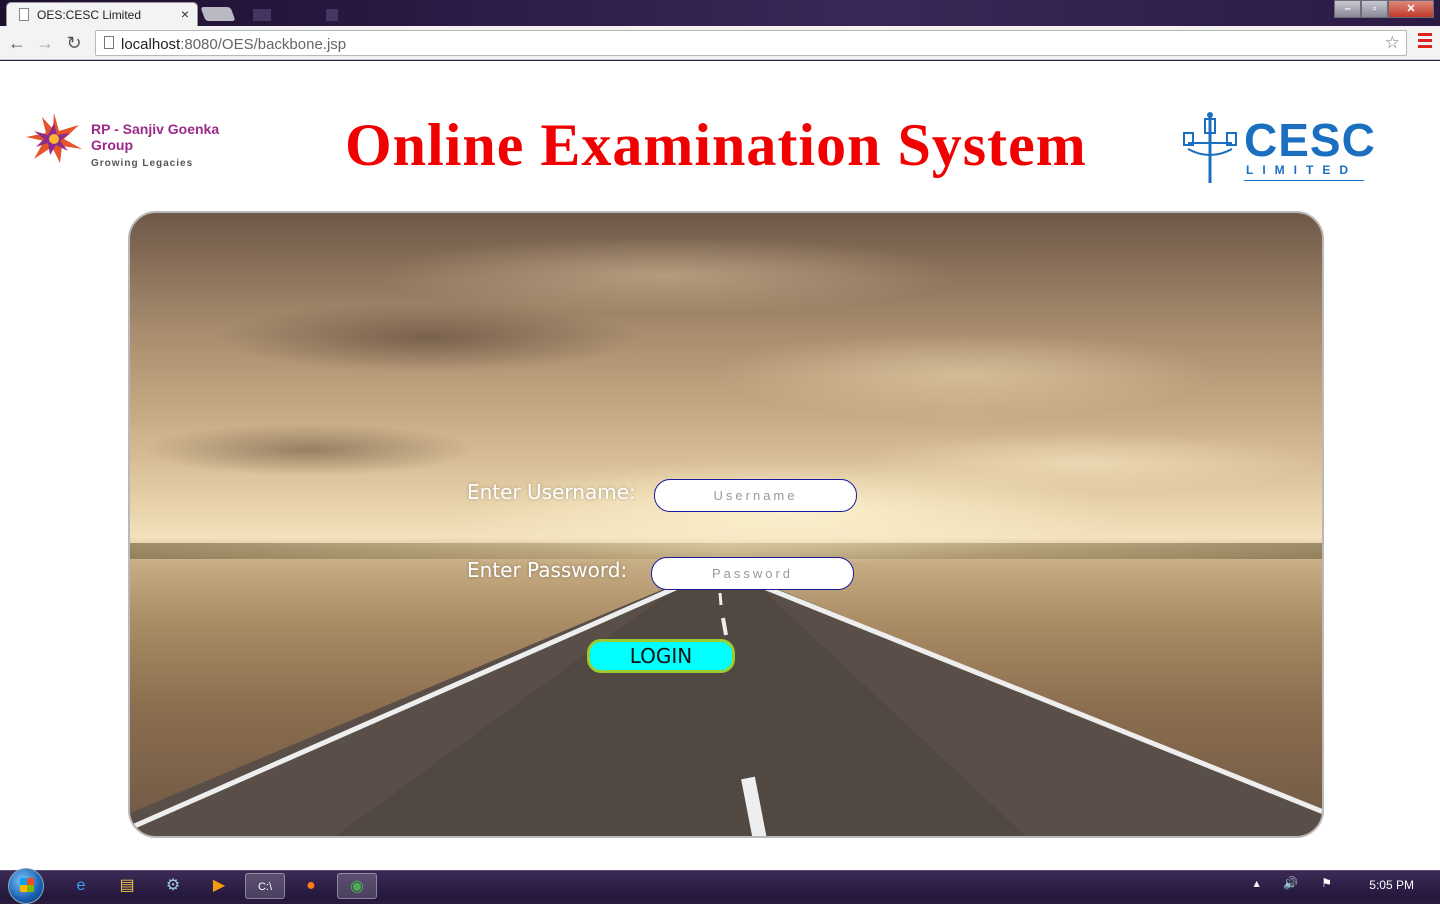 The image size is (1440, 904). Describe the element at coordinates (1304, 180) in the screenshot. I see `cesc-logo-underline` at that location.